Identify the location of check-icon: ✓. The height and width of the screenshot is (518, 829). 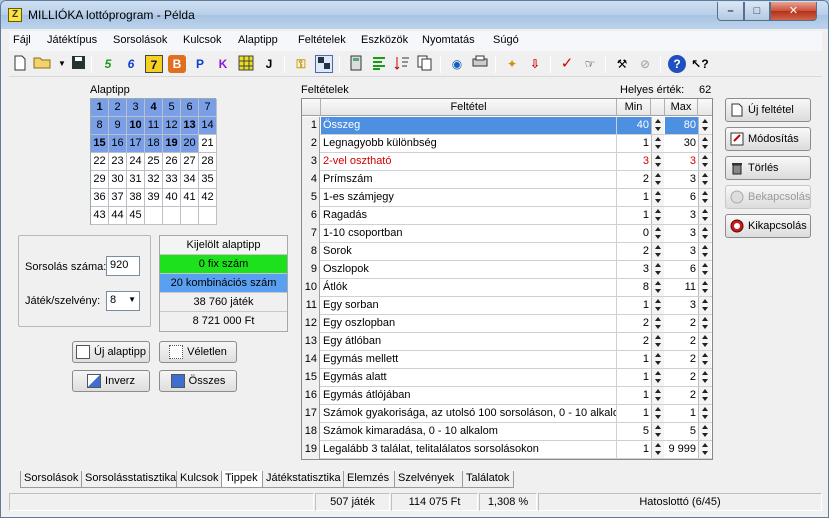
(567, 64).